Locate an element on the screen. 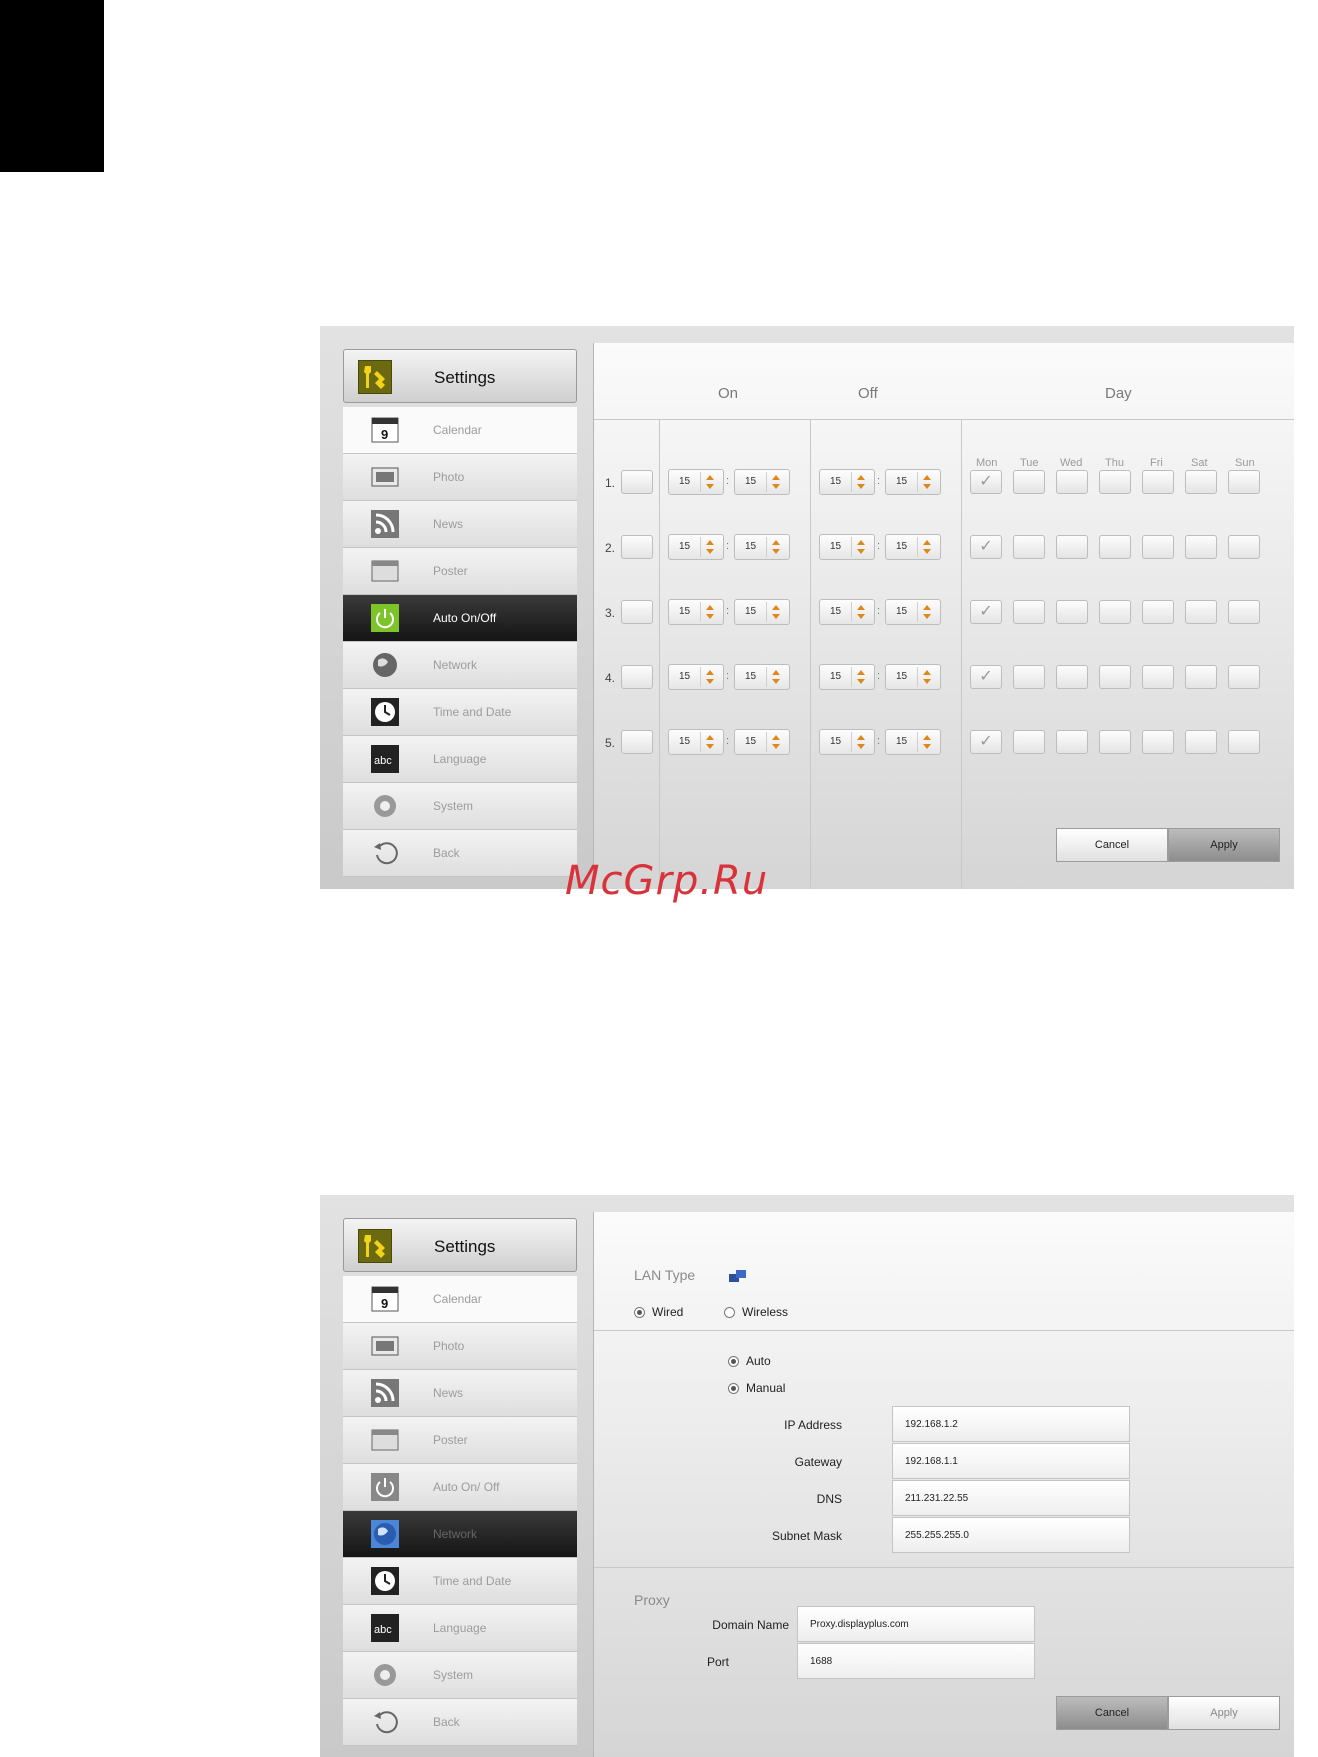 The width and height of the screenshot is (1318, 1757). gateway-field: 192.168.1.1 is located at coordinates (1011, 1461).